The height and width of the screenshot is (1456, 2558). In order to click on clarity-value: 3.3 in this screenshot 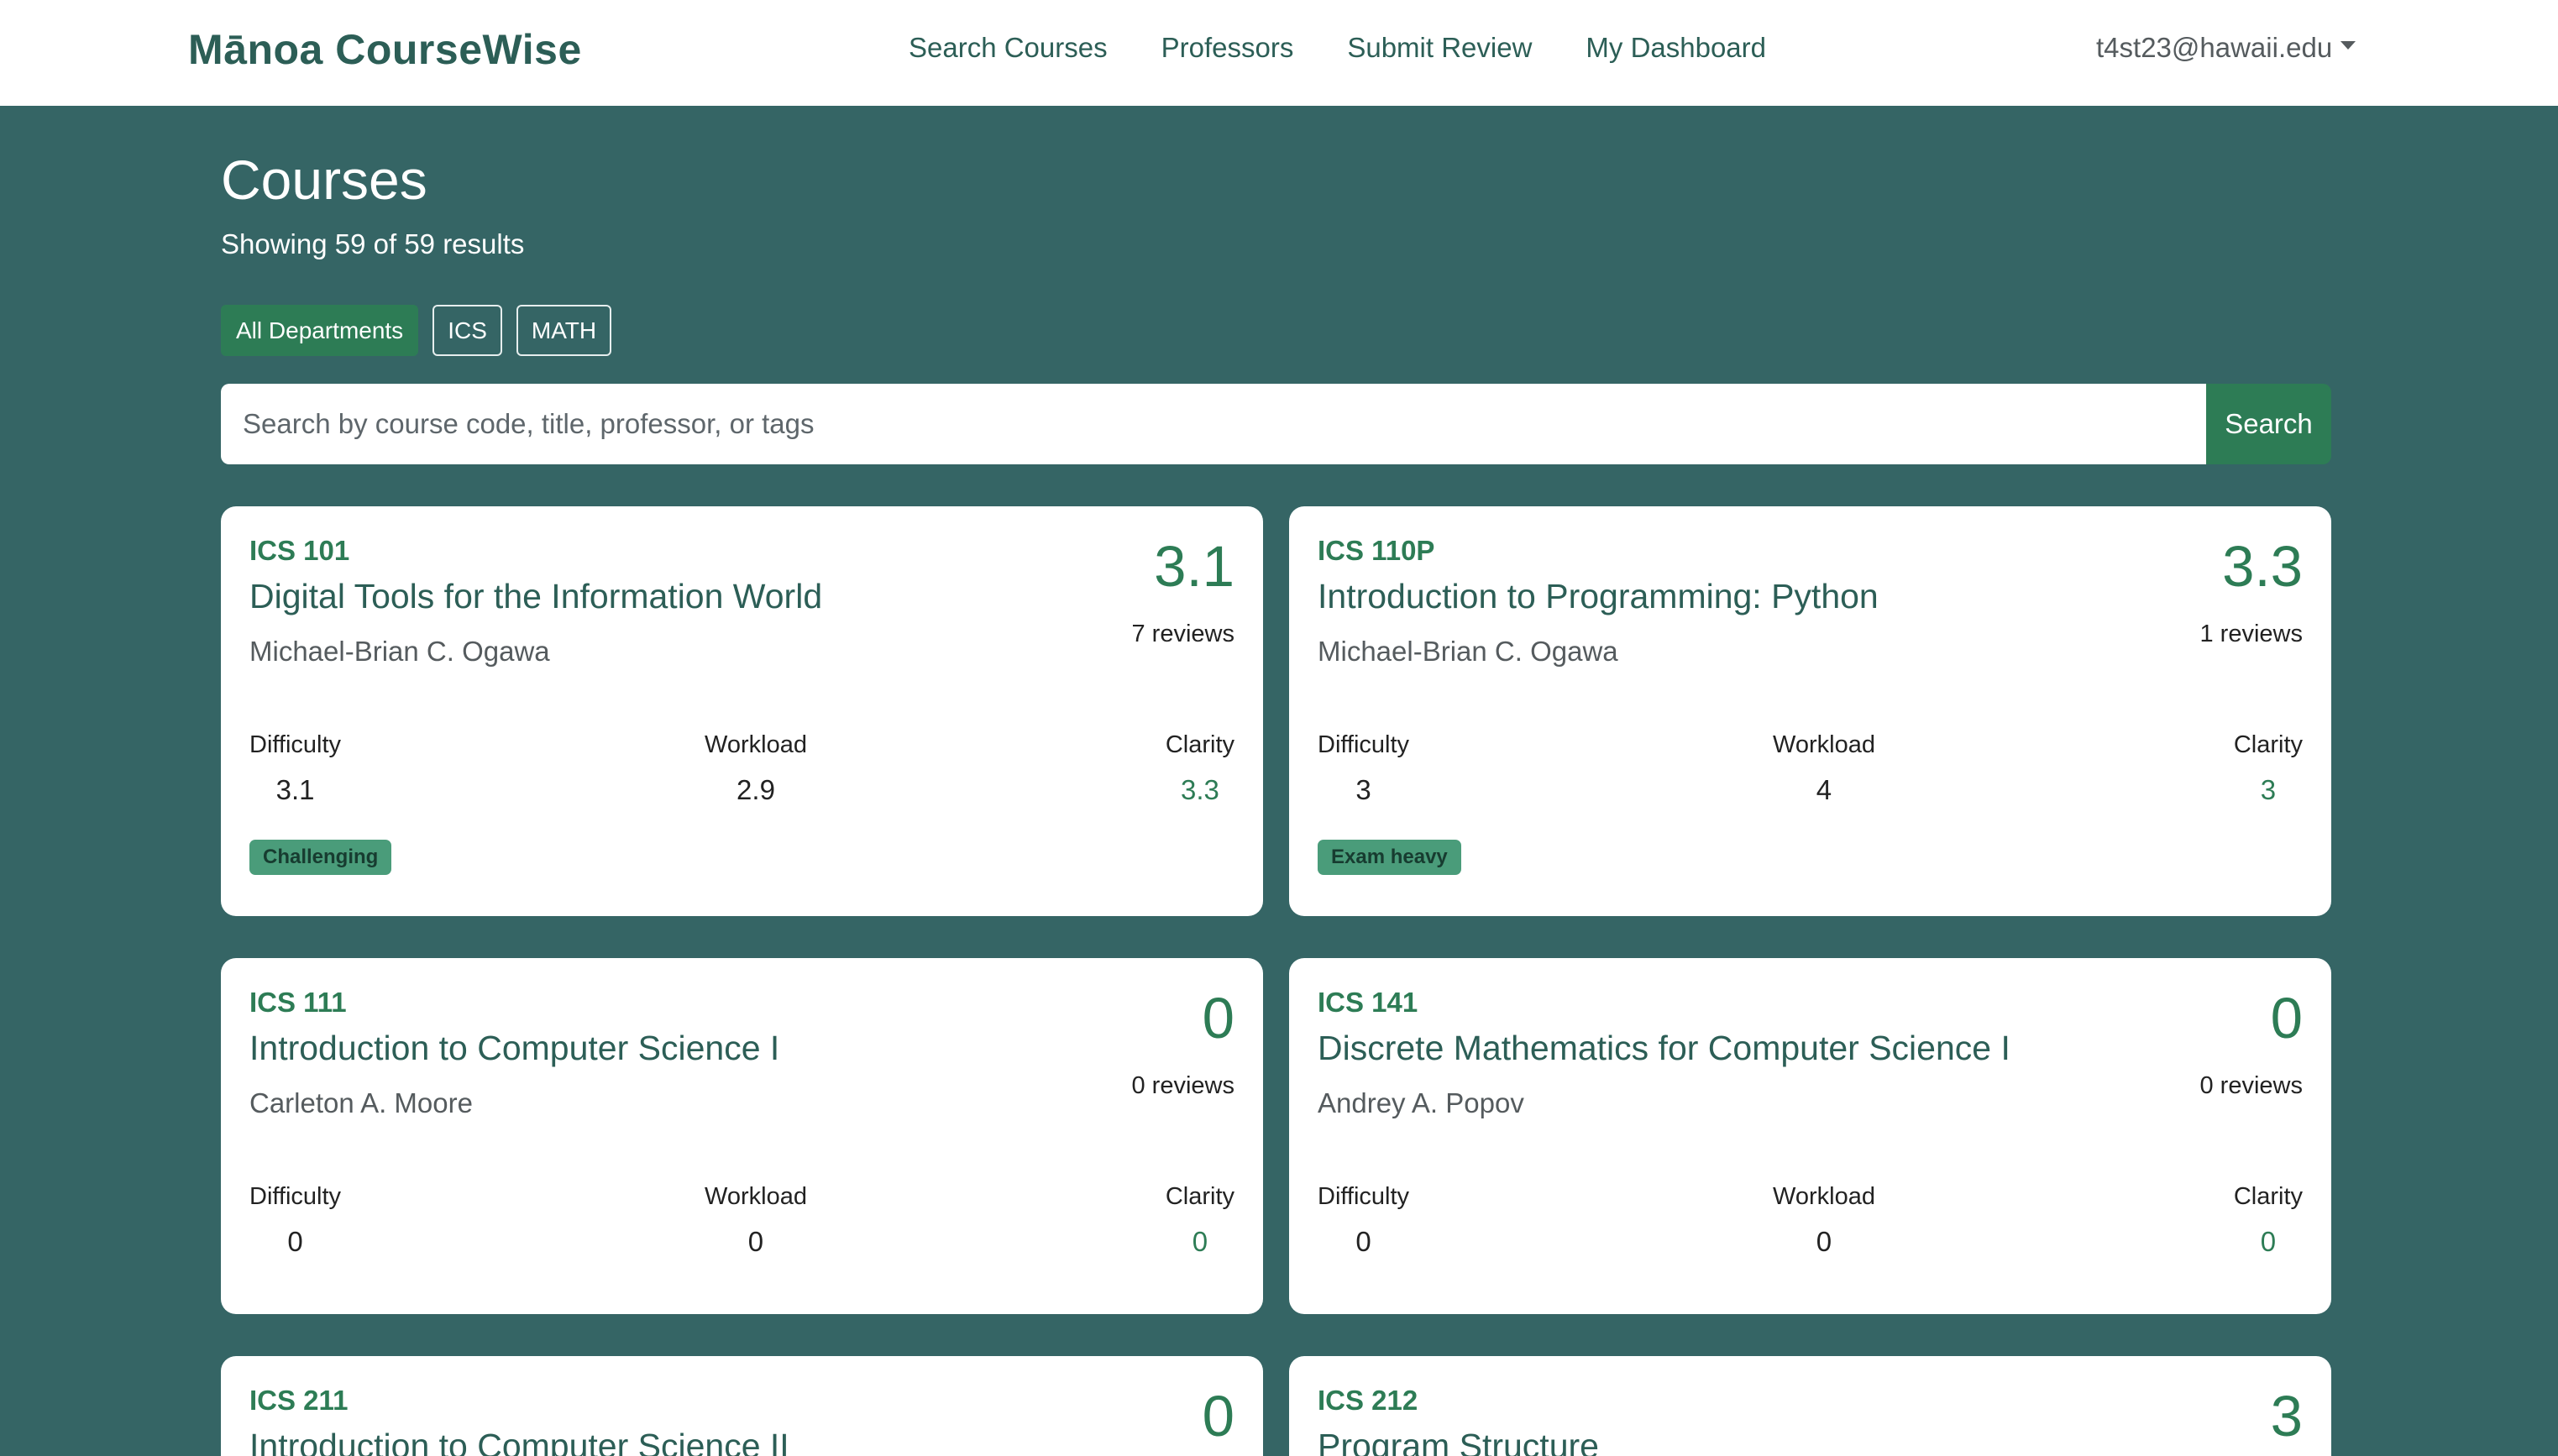, I will do `click(1199, 789)`.